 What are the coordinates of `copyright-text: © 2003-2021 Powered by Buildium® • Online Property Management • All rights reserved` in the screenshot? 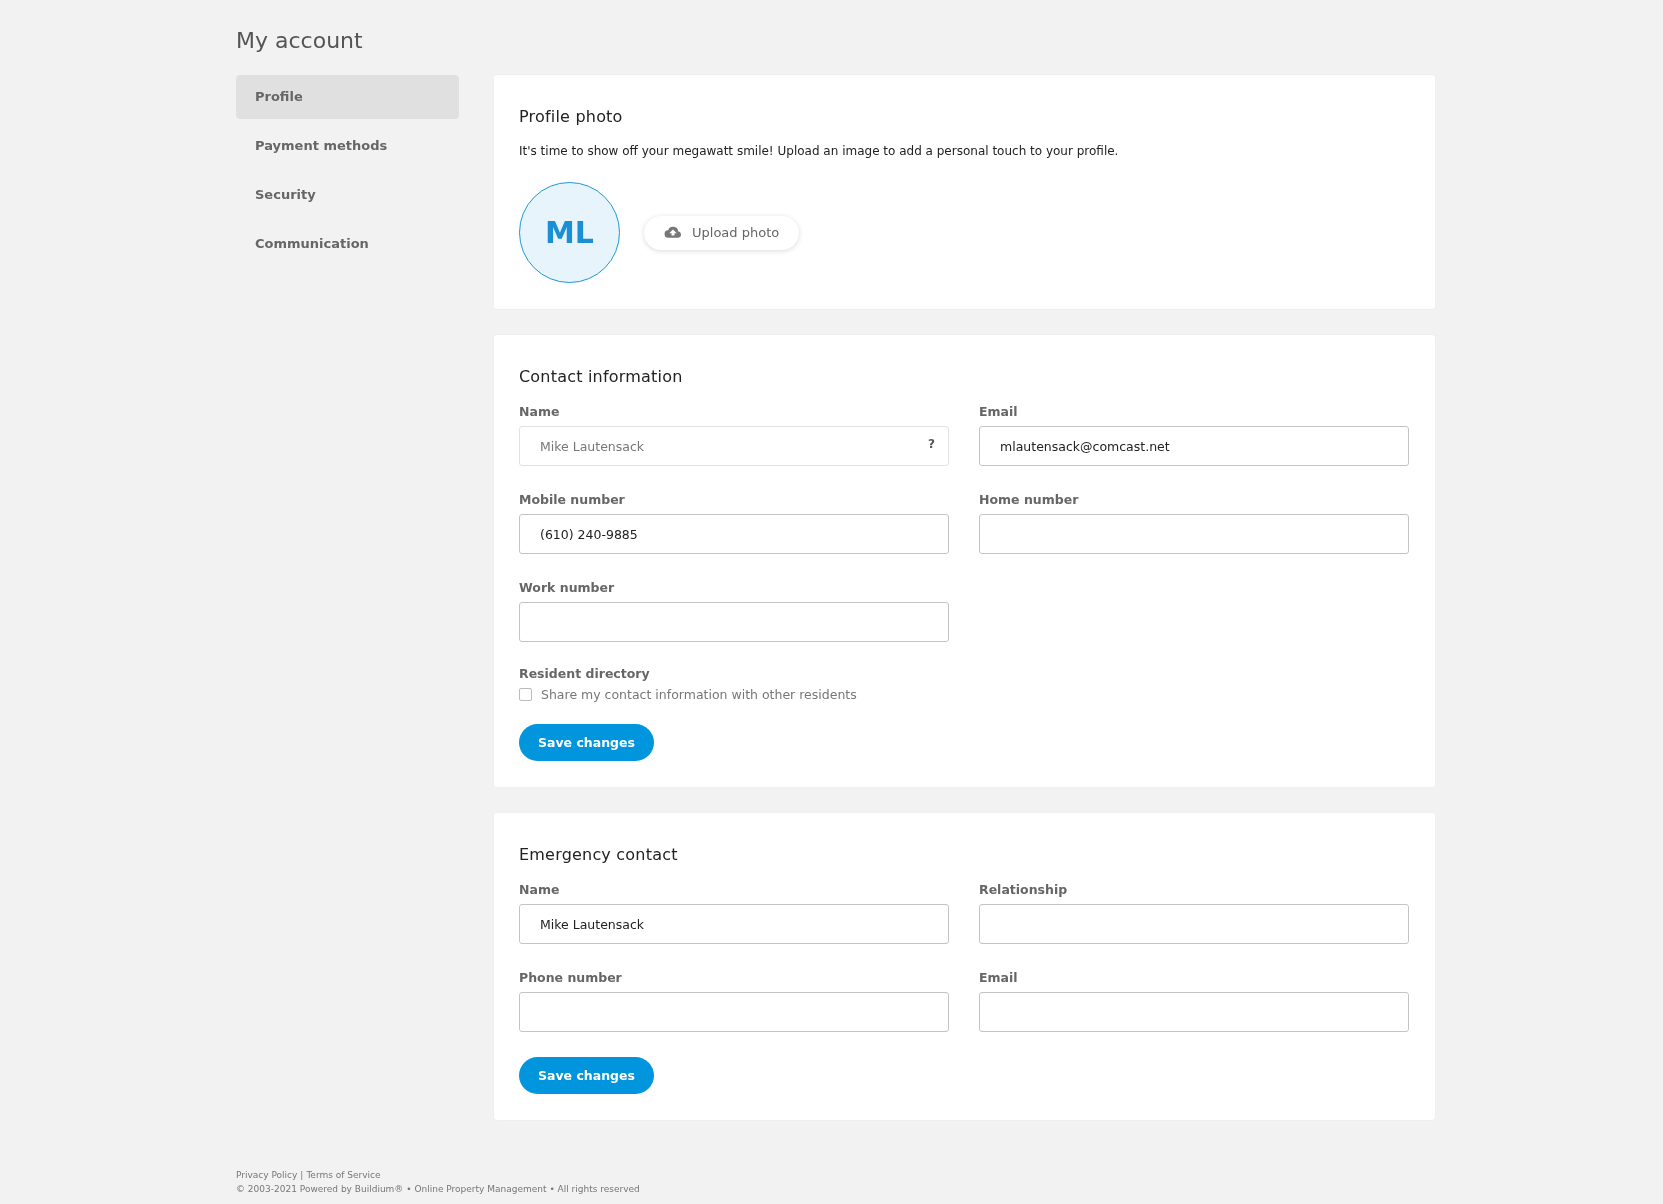 It's located at (438, 1189).